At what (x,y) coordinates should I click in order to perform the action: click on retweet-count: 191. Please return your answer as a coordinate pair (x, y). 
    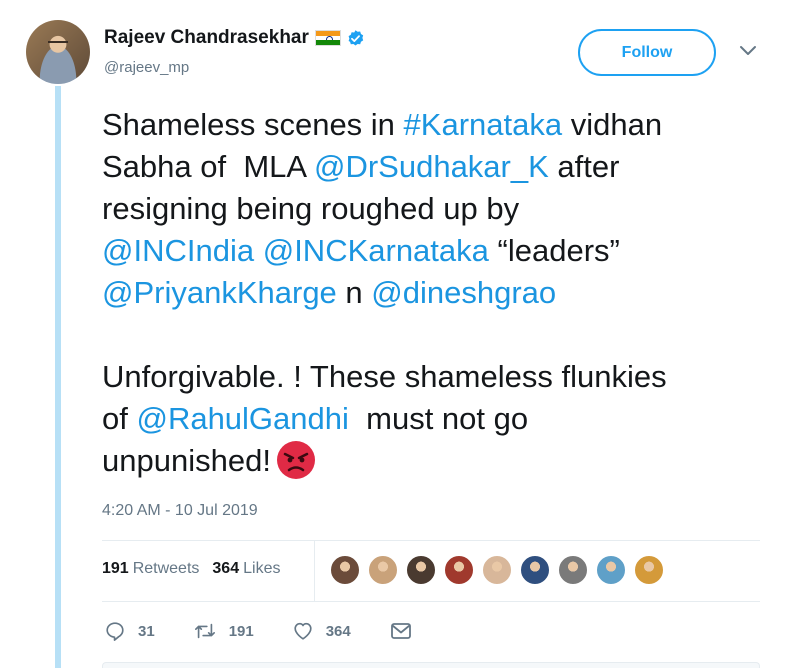
    Looking at the image, I should click on (241, 631).